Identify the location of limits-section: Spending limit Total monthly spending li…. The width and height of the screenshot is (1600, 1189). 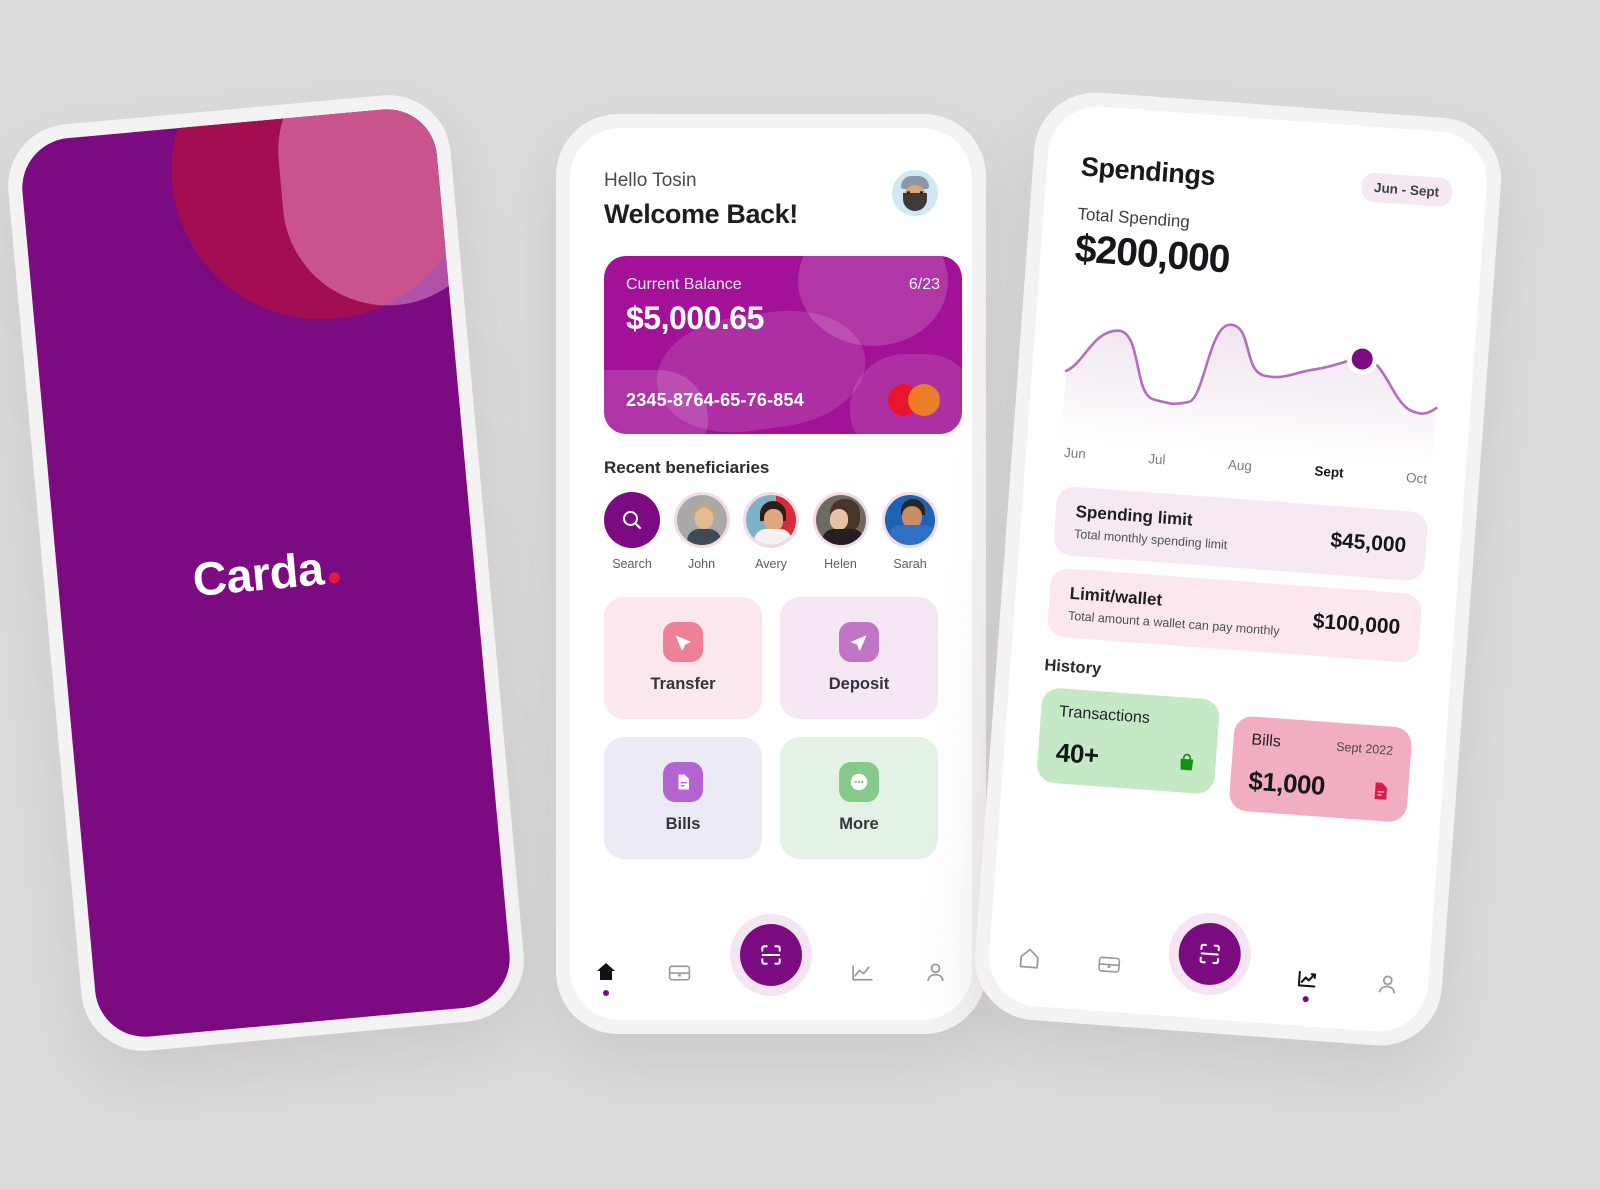
(1237, 574).